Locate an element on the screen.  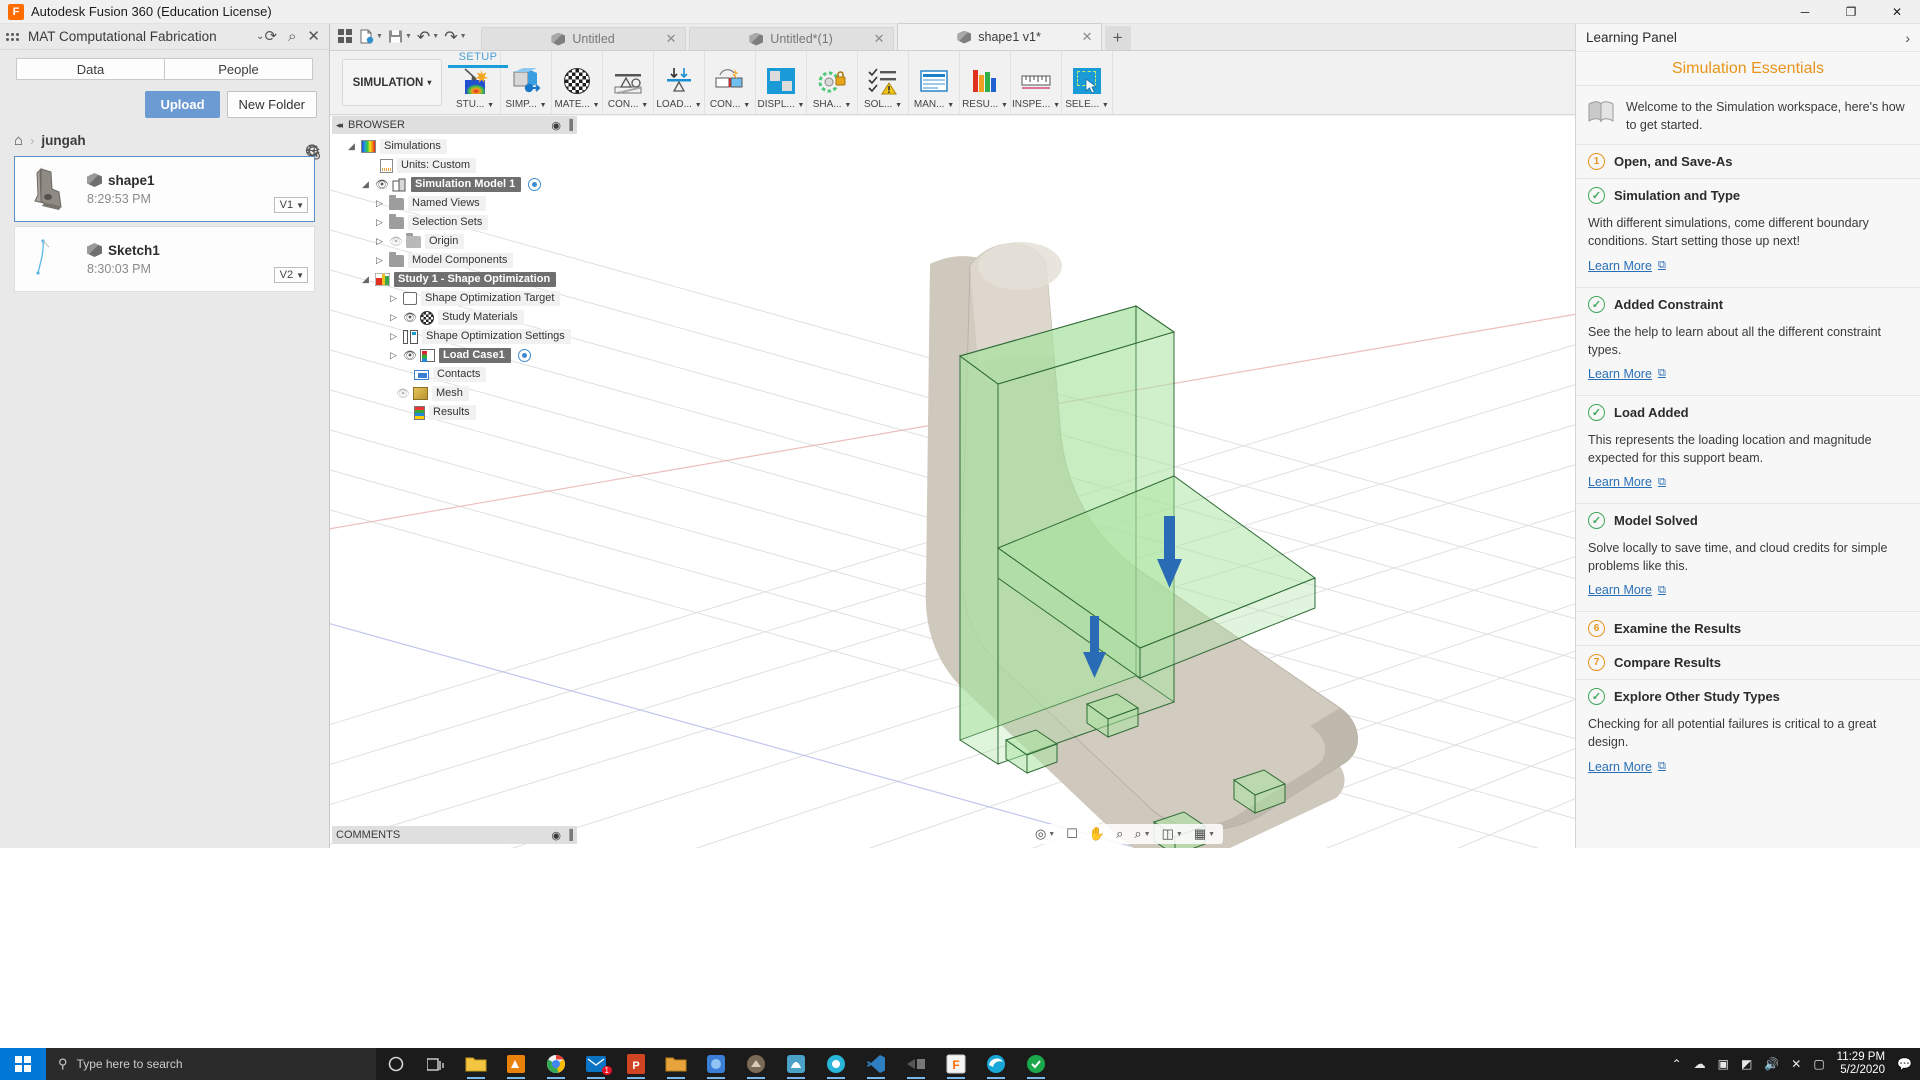
tree-node-mesh: 👁 Mesh is located at coordinates (454, 393).